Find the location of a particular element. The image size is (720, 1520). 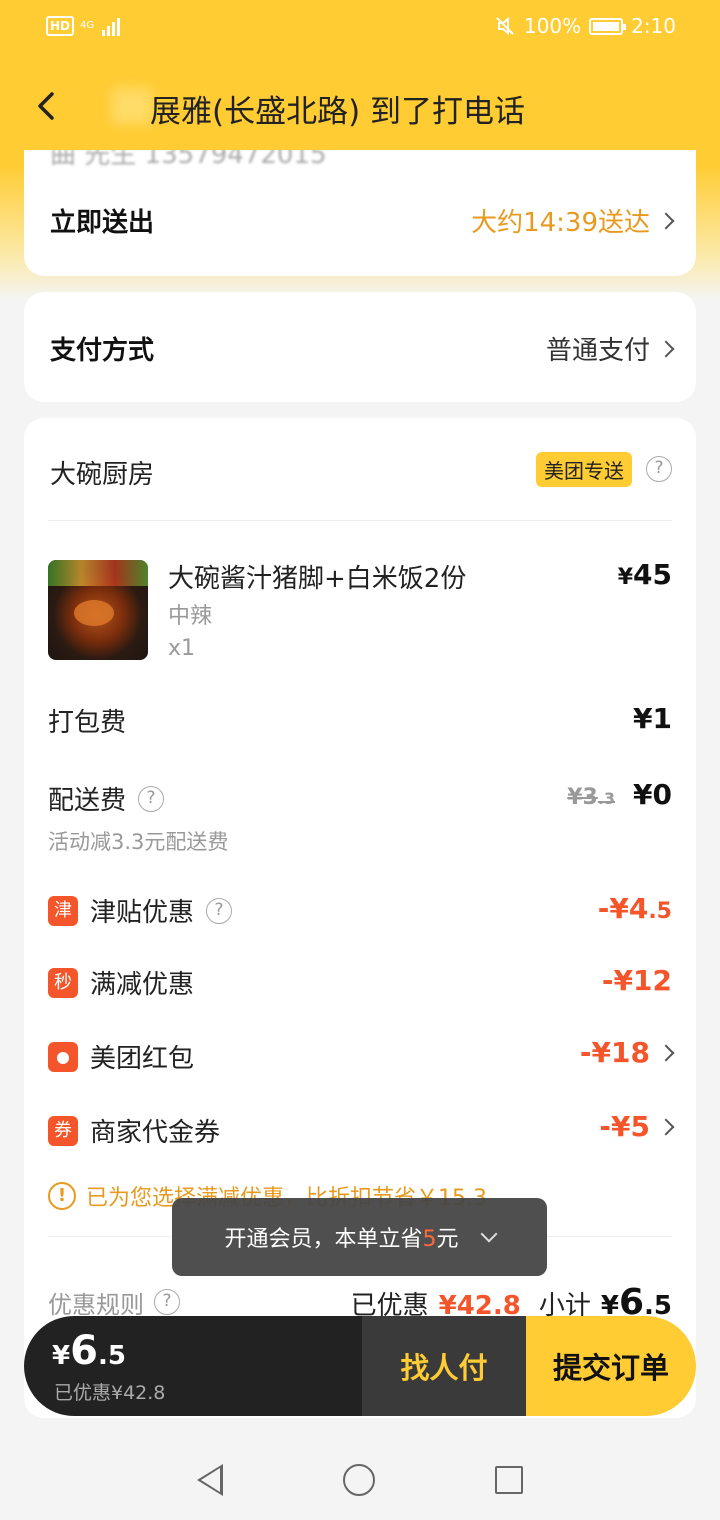

contact-line: 曲 先生 13579472015 is located at coordinates (188, 160).